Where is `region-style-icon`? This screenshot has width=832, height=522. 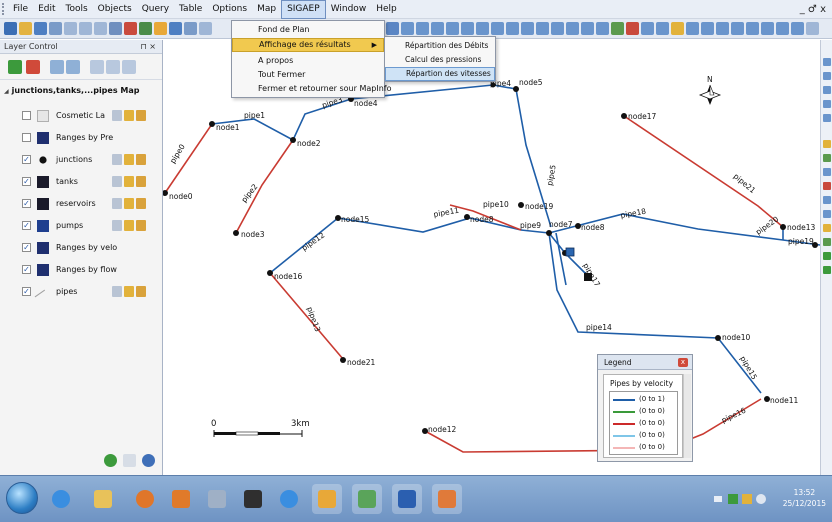 region-style-icon is located at coordinates (767, 28).